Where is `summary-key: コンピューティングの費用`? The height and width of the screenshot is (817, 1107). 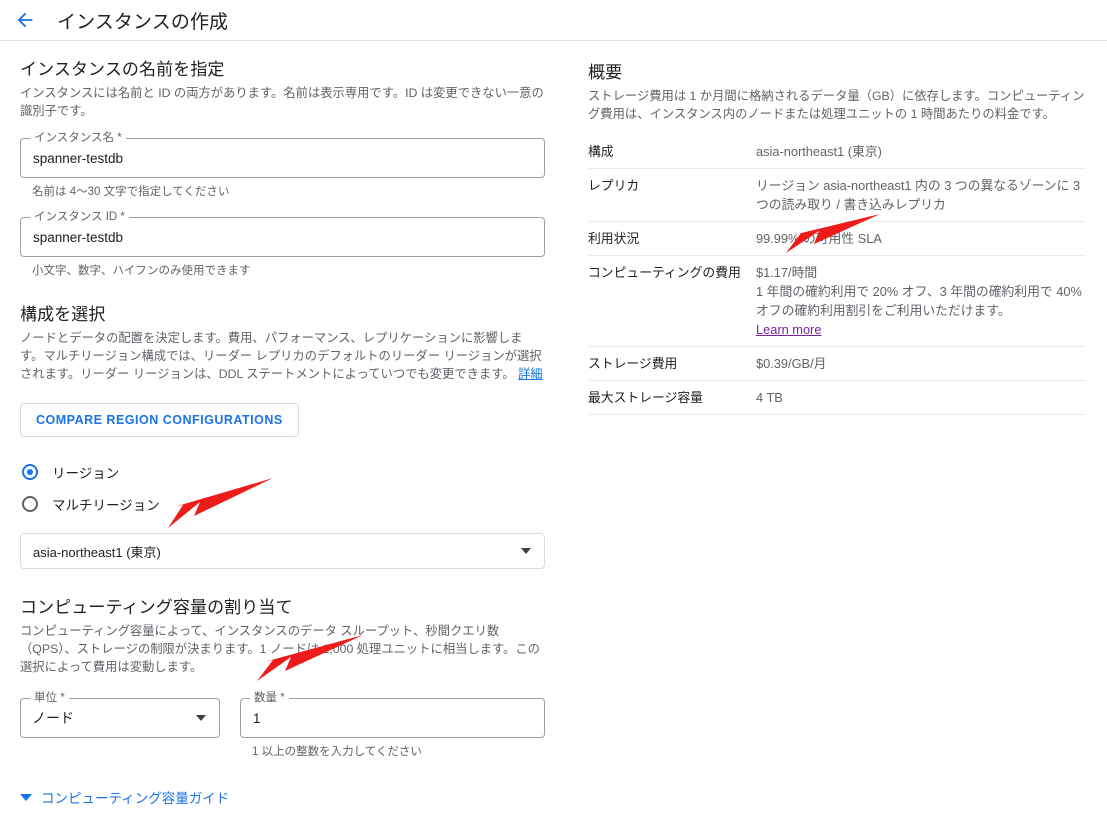
summary-key: コンピューティングの費用 is located at coordinates (672, 301).